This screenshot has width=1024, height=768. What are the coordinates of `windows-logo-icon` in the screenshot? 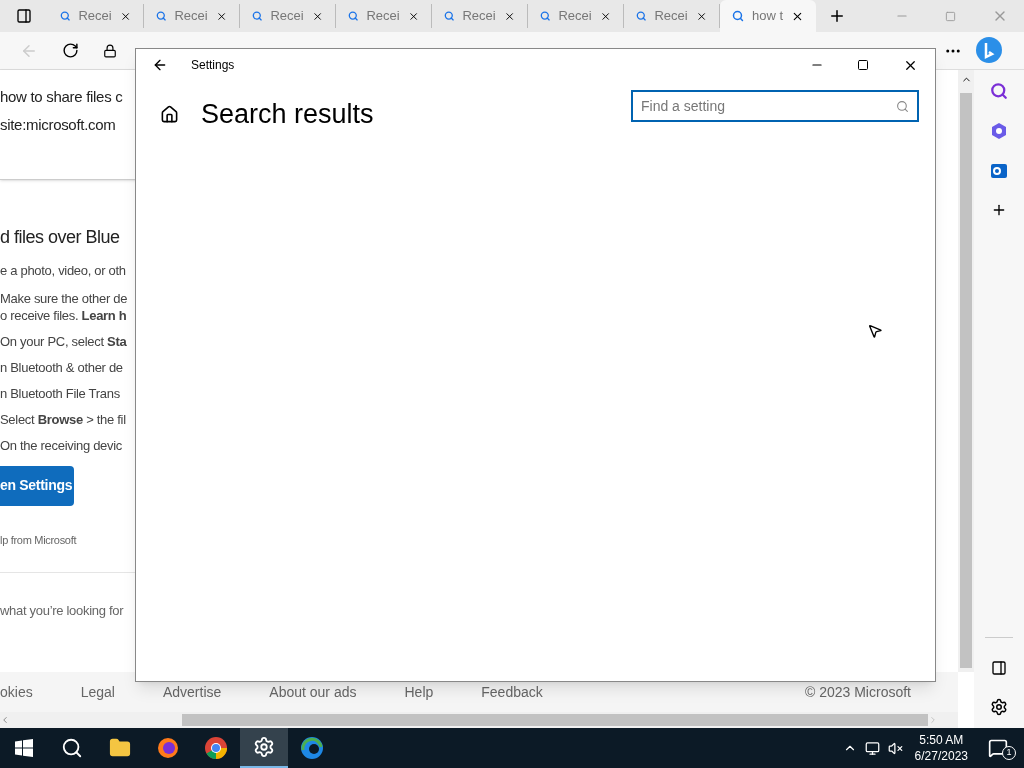 It's located at (24, 748).